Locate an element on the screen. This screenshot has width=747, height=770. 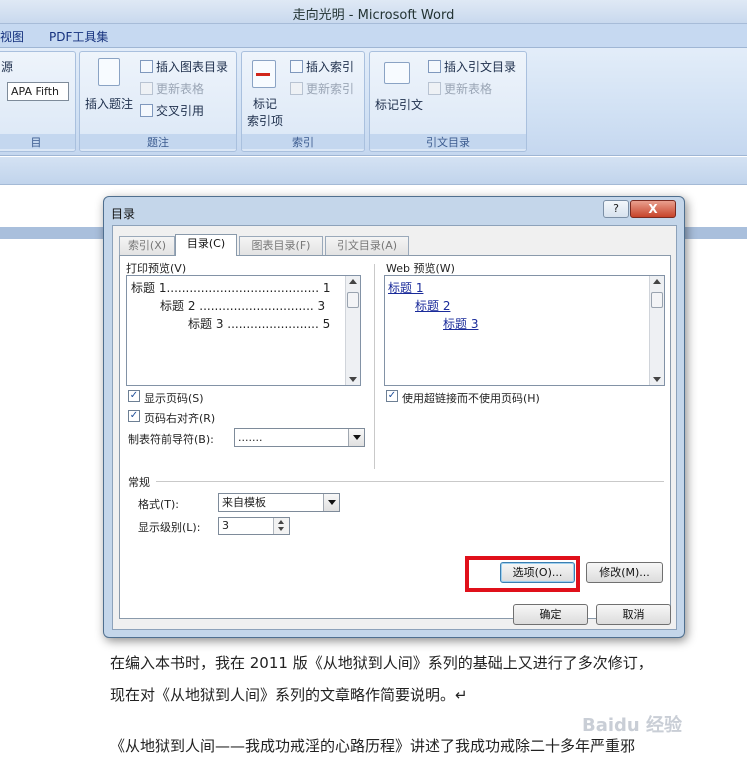
mark-citation-icon is located at coordinates (397, 73).